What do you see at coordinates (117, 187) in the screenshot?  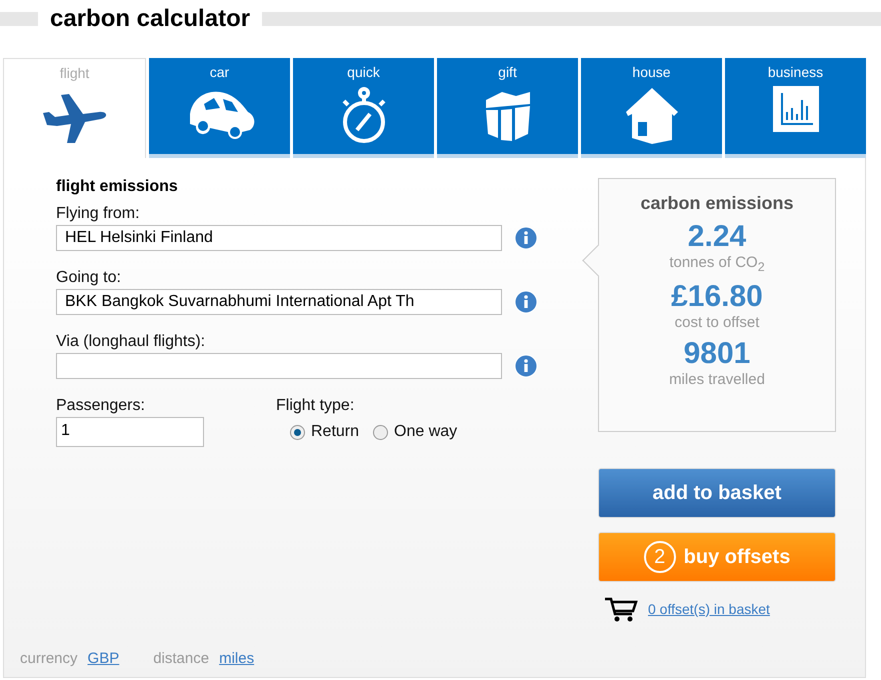 I see `section-heading: flight emissions` at bounding box center [117, 187].